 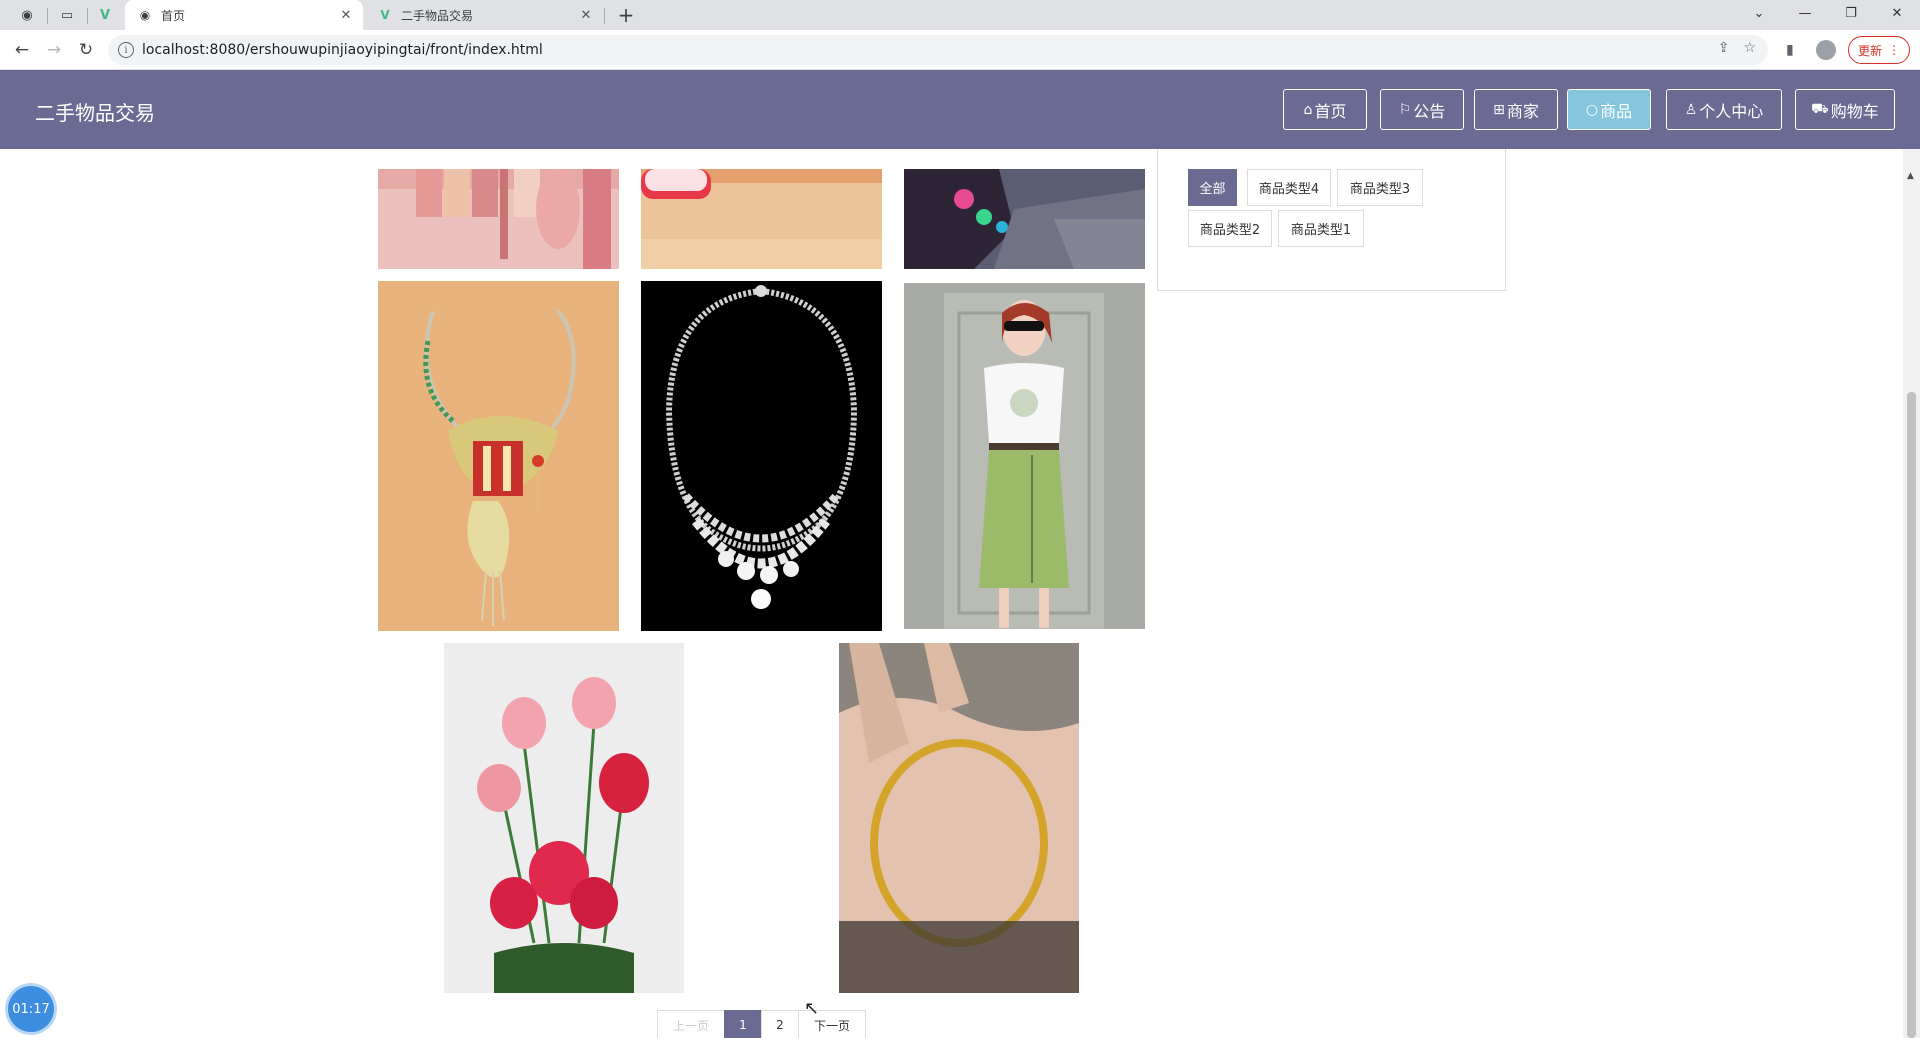 I want to click on product-card-red-box, so click(x=761, y=219).